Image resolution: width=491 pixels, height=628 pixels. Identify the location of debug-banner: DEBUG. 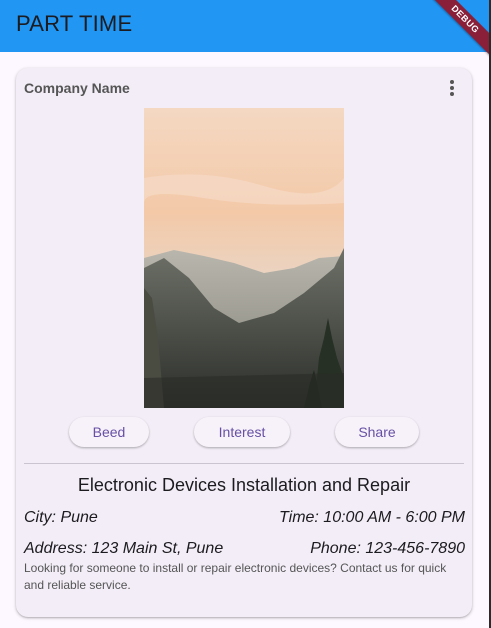
(459, 30).